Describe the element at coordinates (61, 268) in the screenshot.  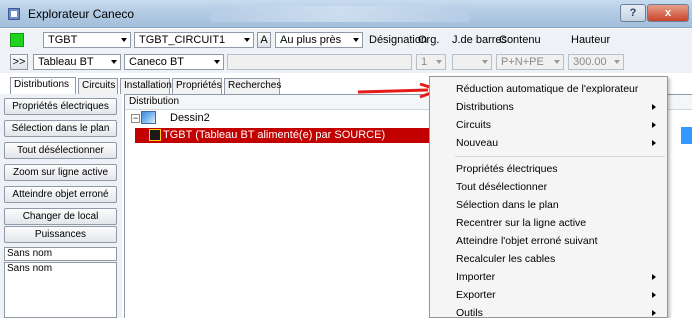
I see `list-item: Sans nom` at that location.